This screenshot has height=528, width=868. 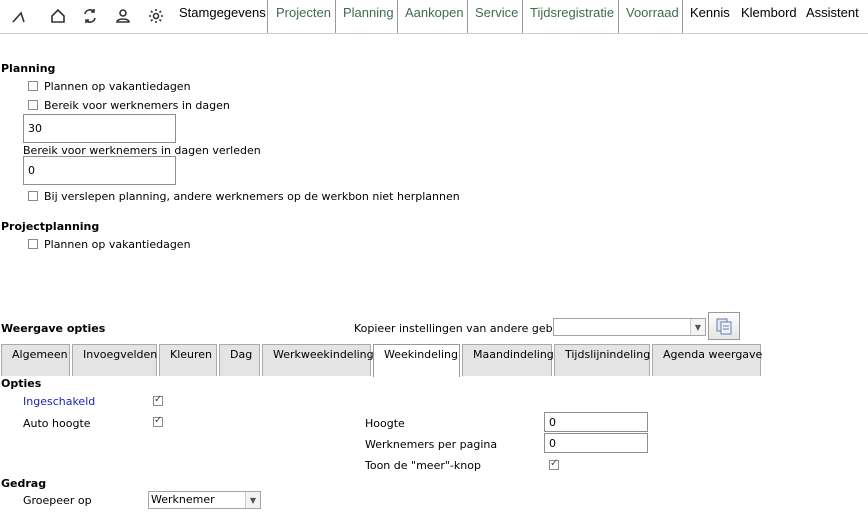 What do you see at coordinates (58, 16) in the screenshot?
I see `home-icon` at bounding box center [58, 16].